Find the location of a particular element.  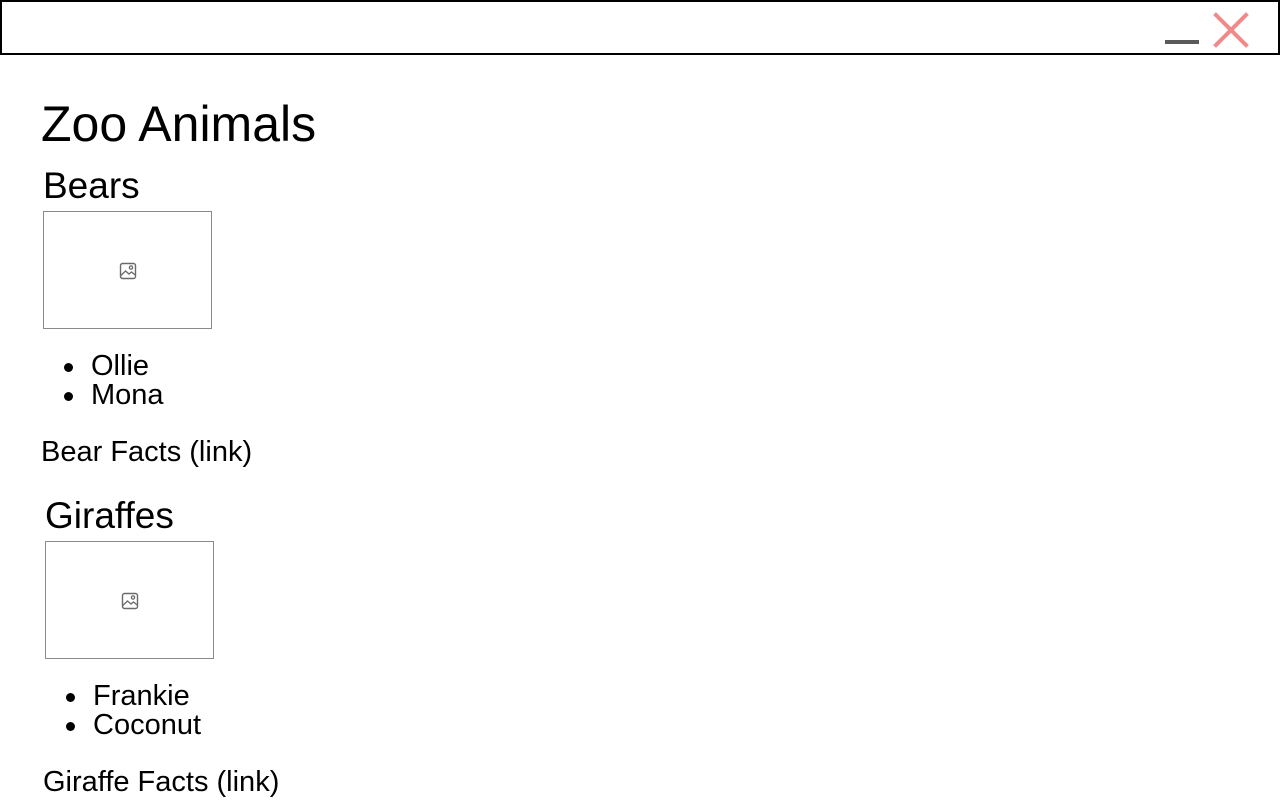

list-item: Mona is located at coordinates (103, 395).